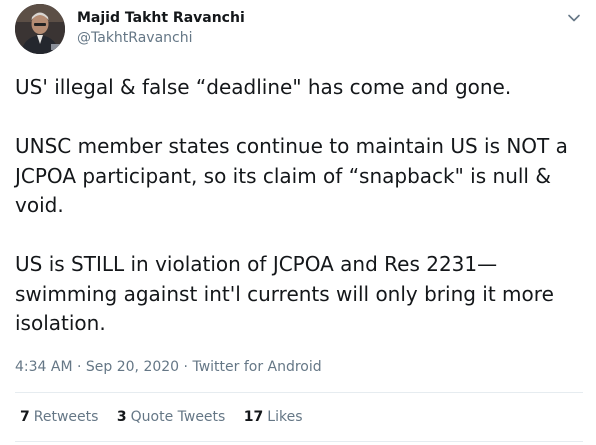 The width and height of the screenshot is (596, 445). I want to click on retweets-stat: 7 Retweets, so click(59, 417).